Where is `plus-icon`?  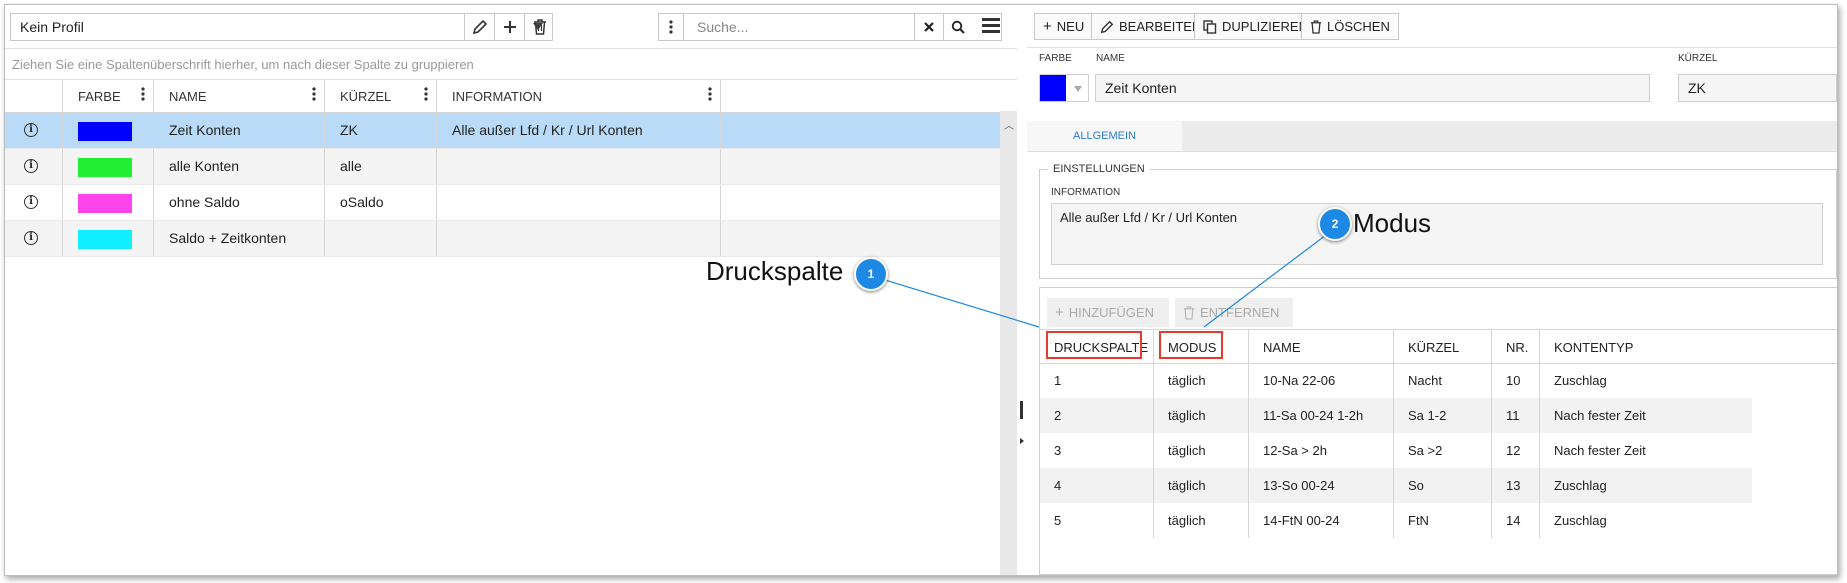 plus-icon is located at coordinates (510, 27).